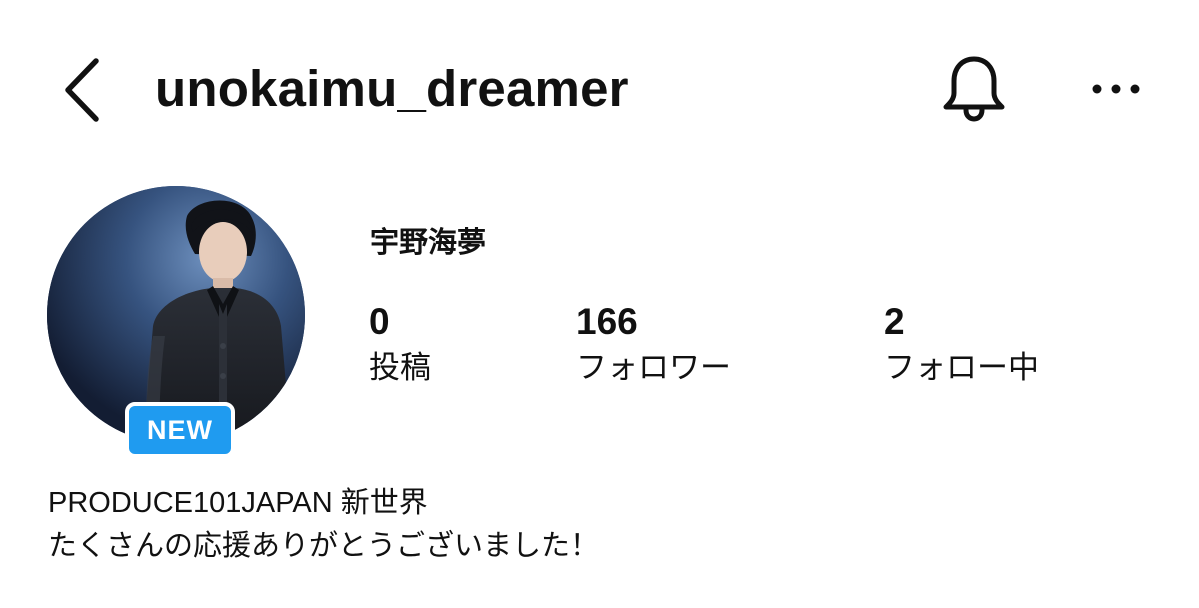  I want to click on following-label: フォロー中, so click(961, 368).